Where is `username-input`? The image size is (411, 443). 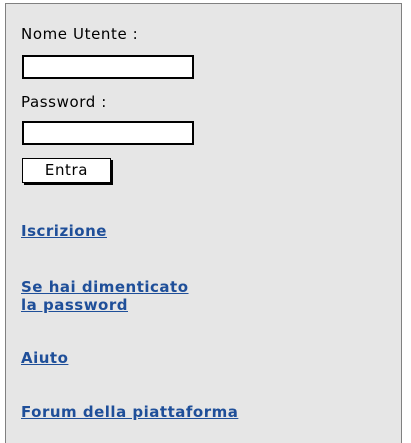
username-input is located at coordinates (108, 67).